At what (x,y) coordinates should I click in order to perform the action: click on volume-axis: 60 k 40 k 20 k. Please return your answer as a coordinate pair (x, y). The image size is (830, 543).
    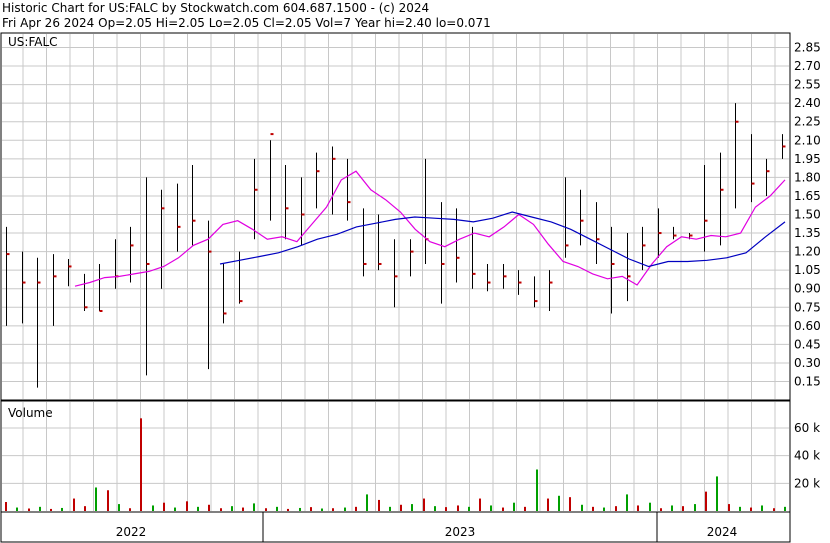
    Looking at the image, I should click on (807, 455).